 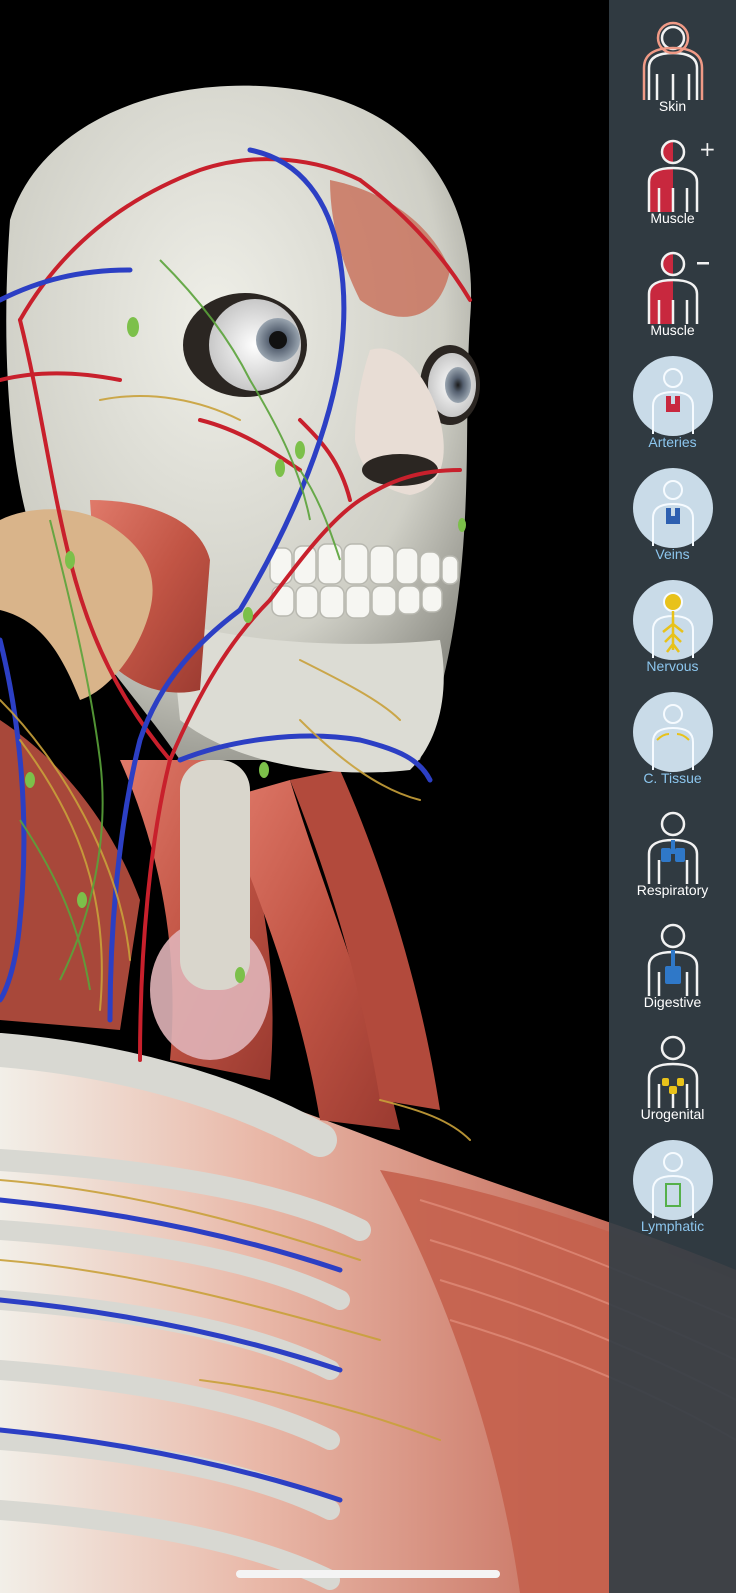 What do you see at coordinates (672, 1226) in the screenshot?
I see `layer-lymphatic-label: Lymphatic` at bounding box center [672, 1226].